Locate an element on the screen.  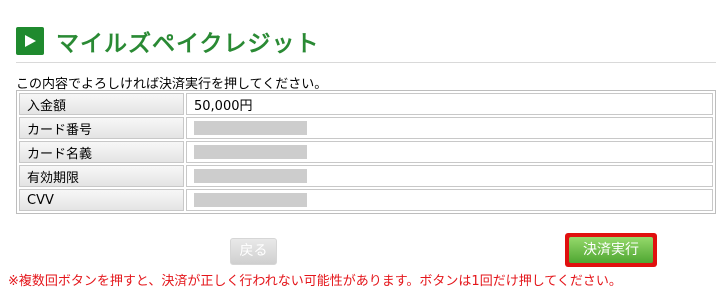
table-row: カード番号 is located at coordinates (366, 128).